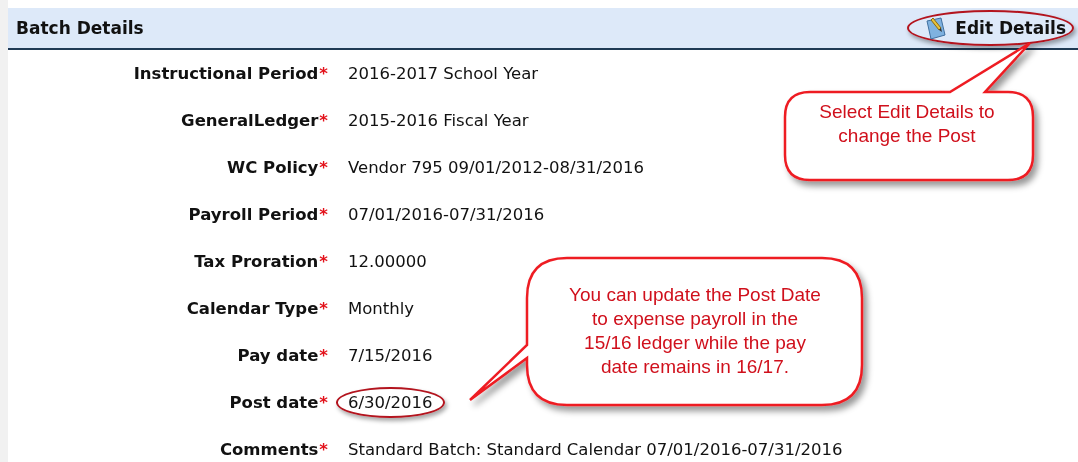  I want to click on field-value: 2015-2016 Fiscal Year, so click(438, 121).